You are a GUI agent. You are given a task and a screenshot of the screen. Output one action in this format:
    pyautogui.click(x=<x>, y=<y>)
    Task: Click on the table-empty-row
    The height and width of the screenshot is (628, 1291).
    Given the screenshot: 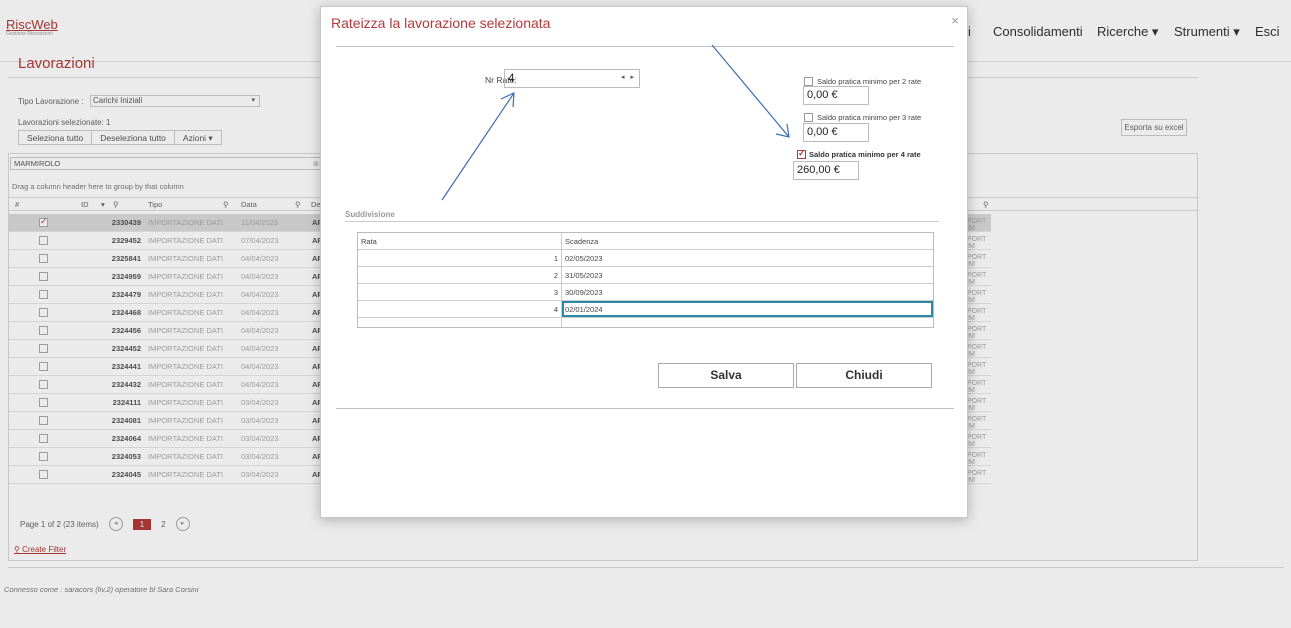 What is the action you would take?
    pyautogui.click(x=645, y=322)
    